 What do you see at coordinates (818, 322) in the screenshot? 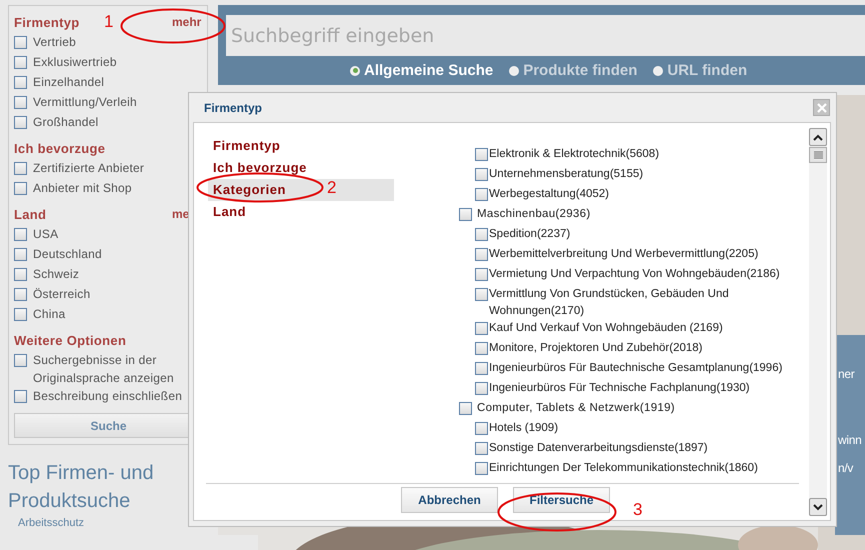
I see `scrollbar` at bounding box center [818, 322].